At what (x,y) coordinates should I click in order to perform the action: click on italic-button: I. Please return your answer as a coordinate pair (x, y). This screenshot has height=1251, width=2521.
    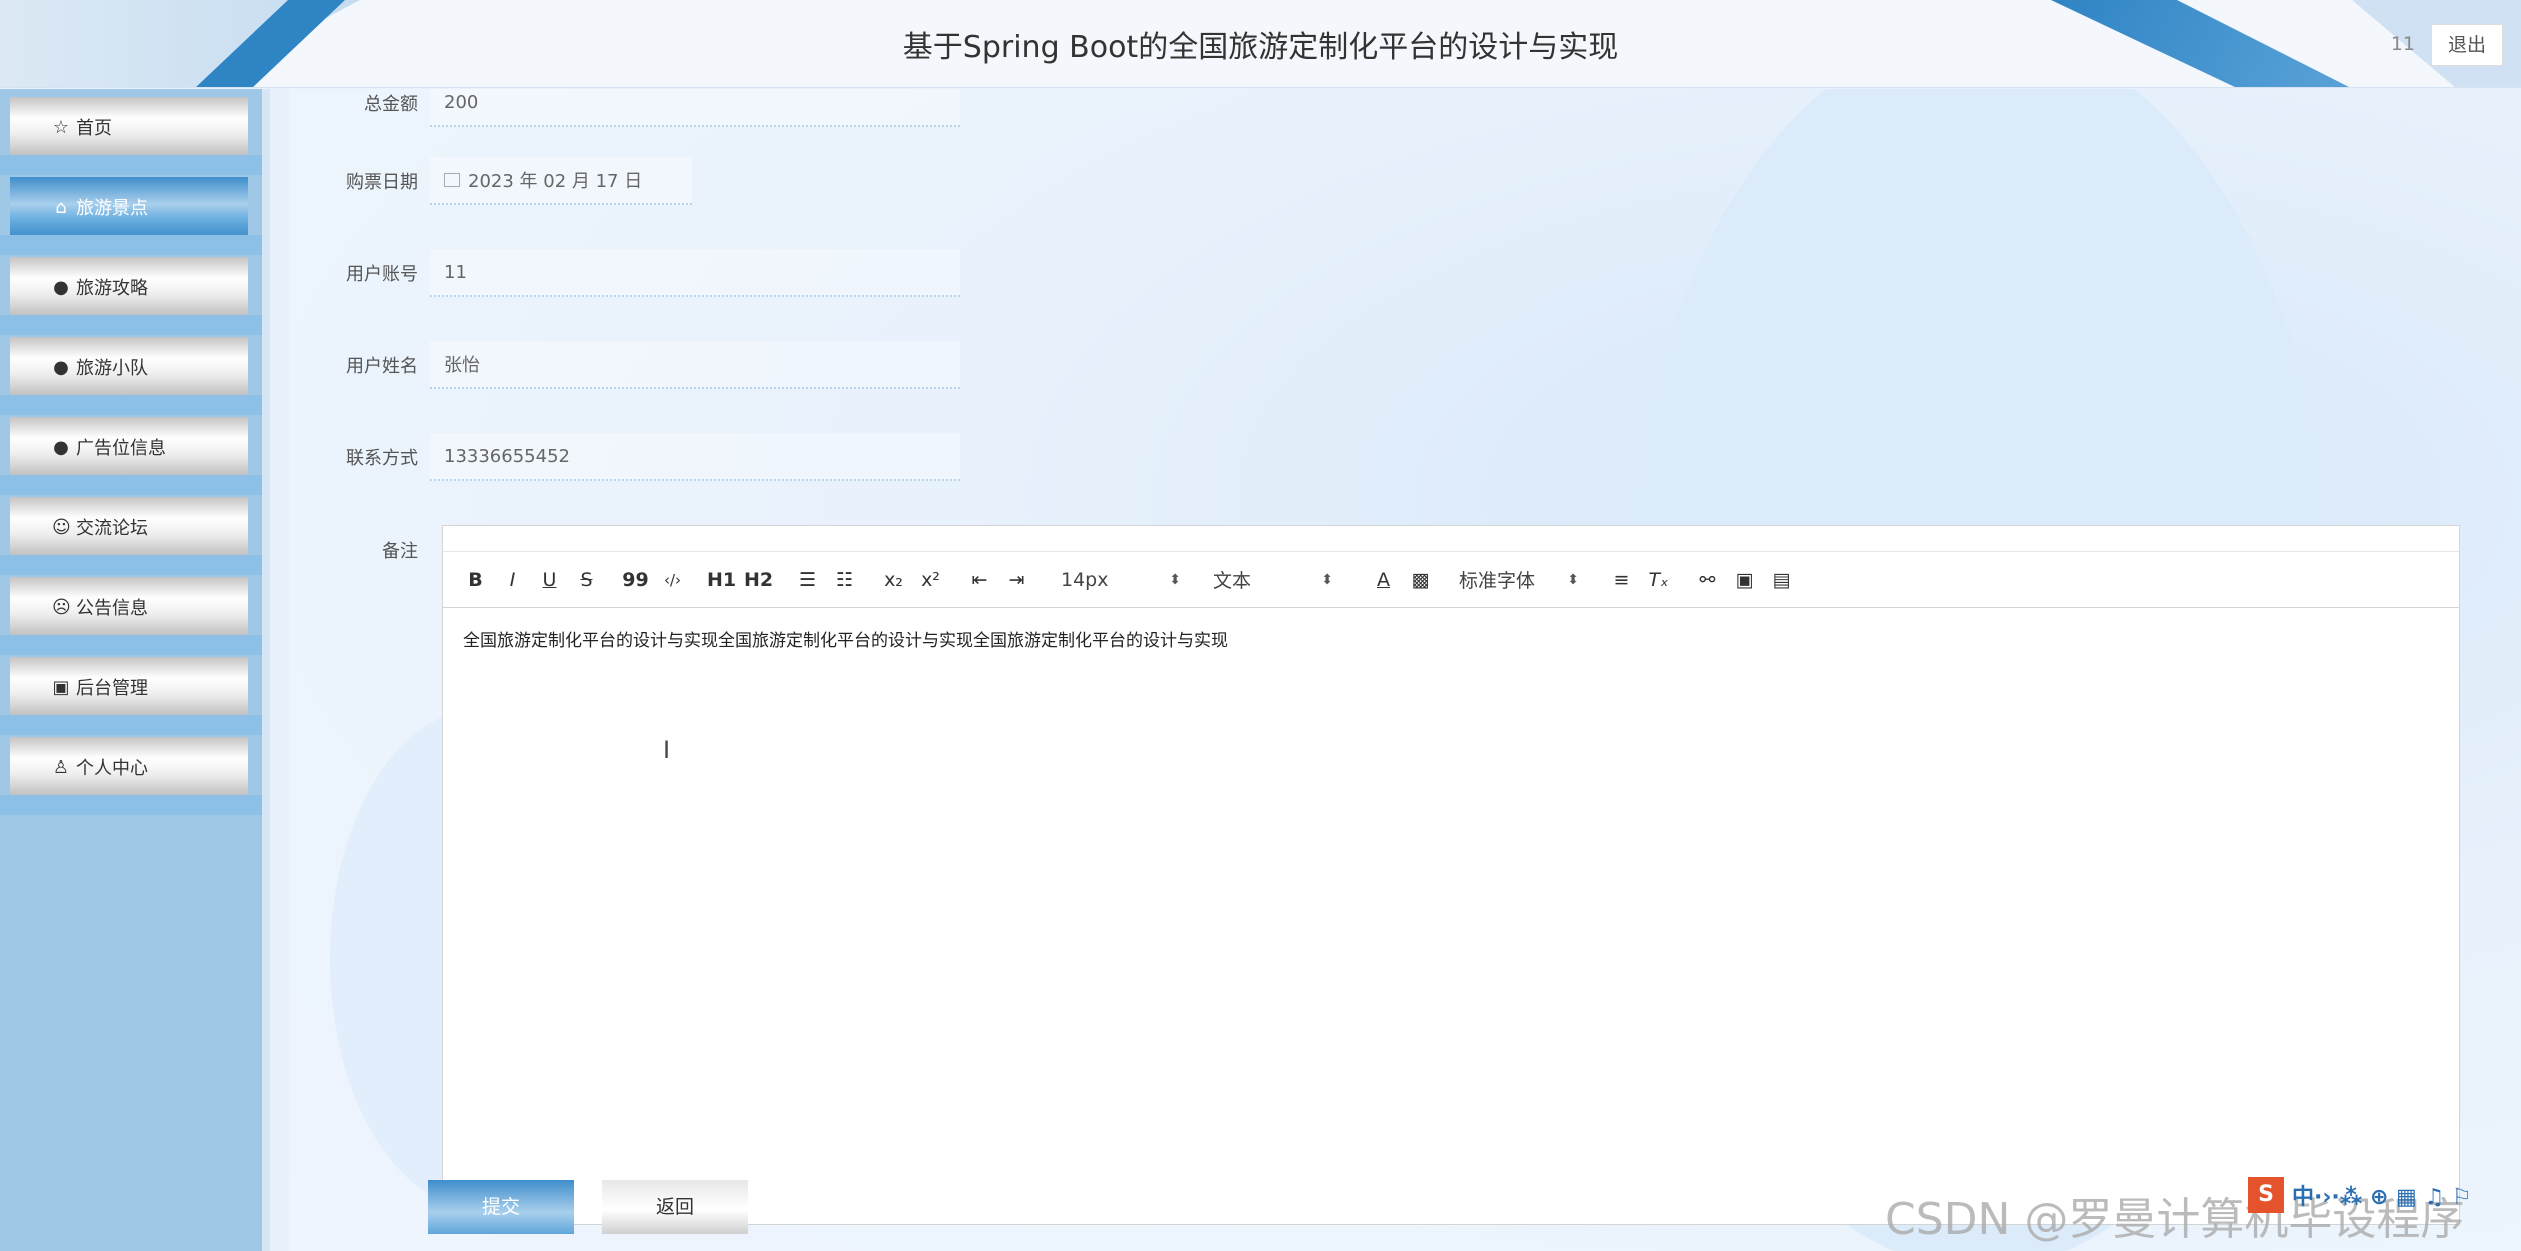
    Looking at the image, I should click on (512, 580).